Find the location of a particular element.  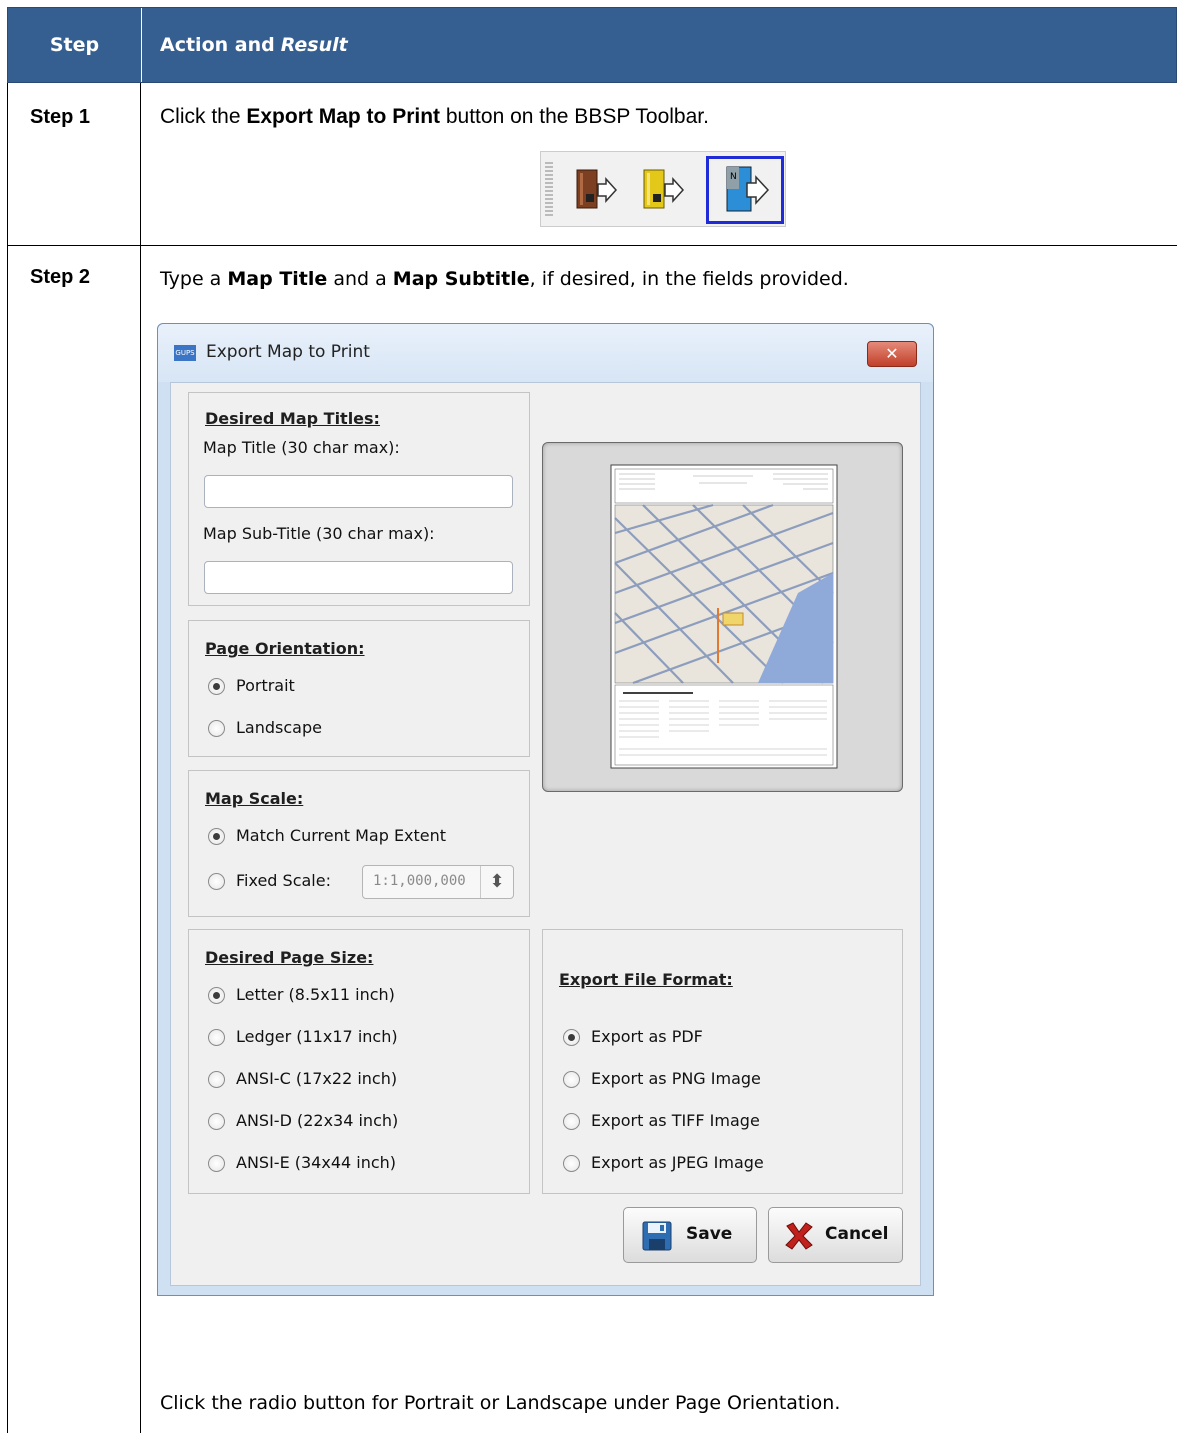

landscape-radio is located at coordinates (216, 728).